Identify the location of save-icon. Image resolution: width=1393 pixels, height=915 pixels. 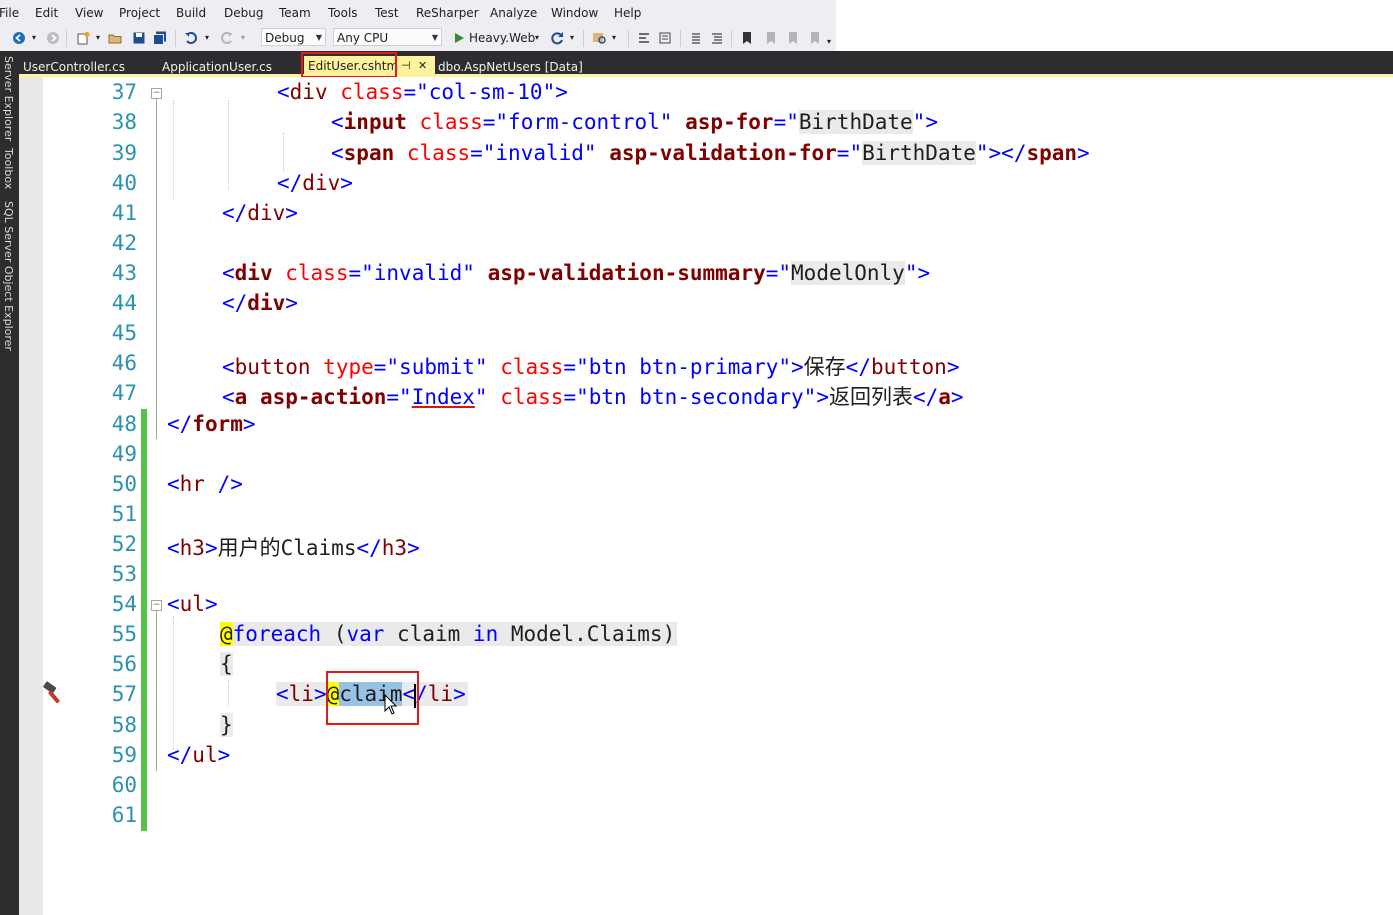
(139, 38).